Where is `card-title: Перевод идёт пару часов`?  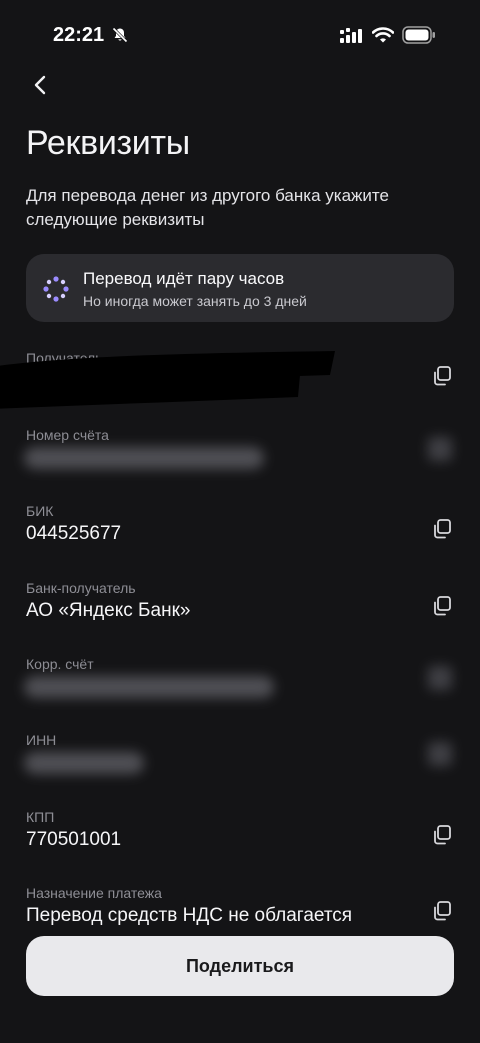
card-title: Перевод идёт пару часов is located at coordinates (184, 278).